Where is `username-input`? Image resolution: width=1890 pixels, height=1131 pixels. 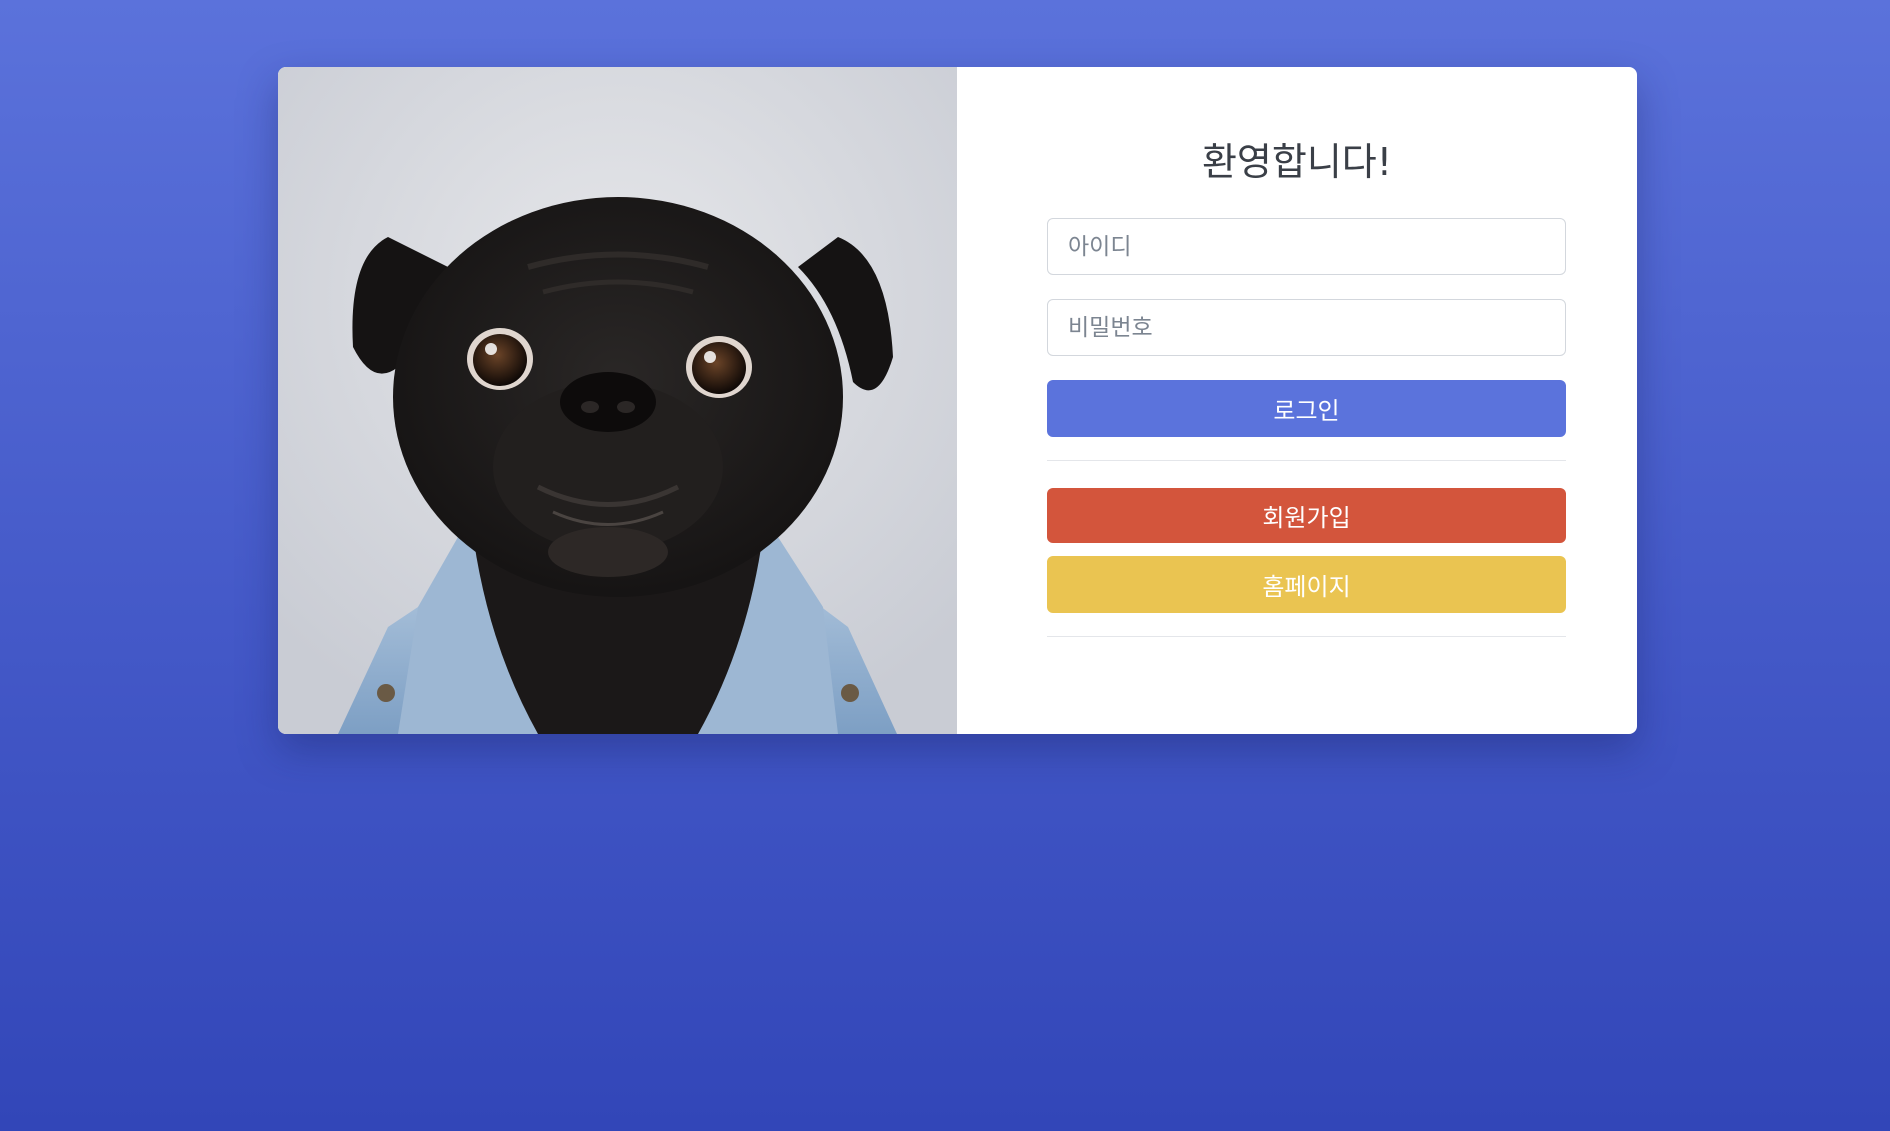
username-input is located at coordinates (1306, 246).